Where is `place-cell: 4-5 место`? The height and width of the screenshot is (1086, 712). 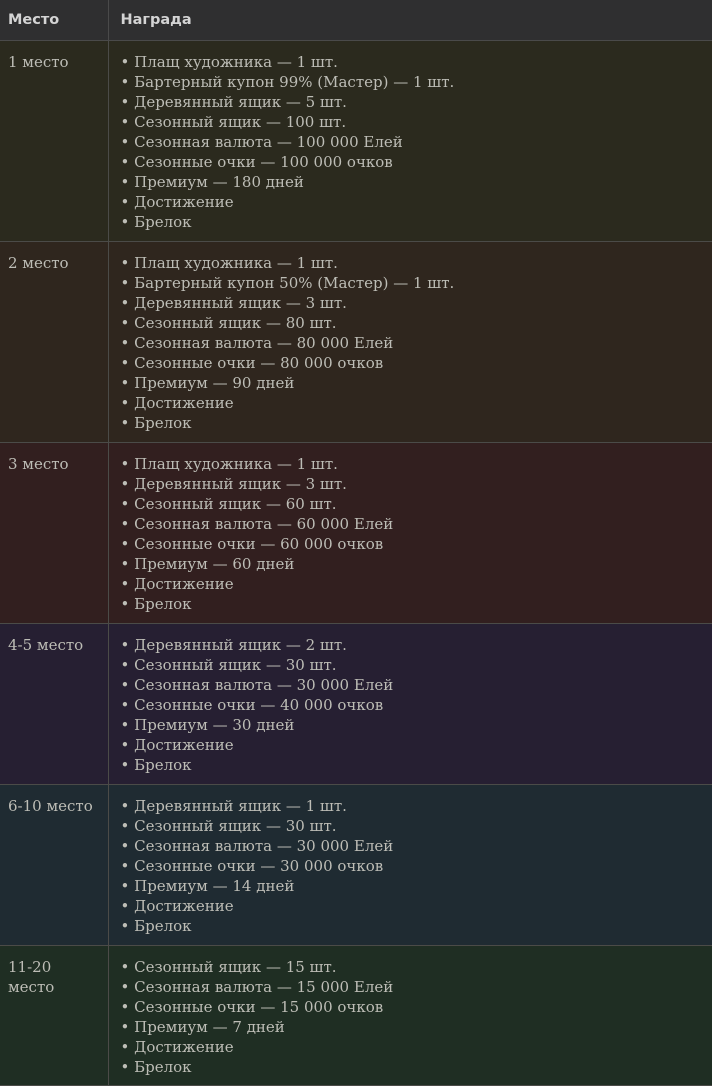 place-cell: 4-5 место is located at coordinates (54, 704).